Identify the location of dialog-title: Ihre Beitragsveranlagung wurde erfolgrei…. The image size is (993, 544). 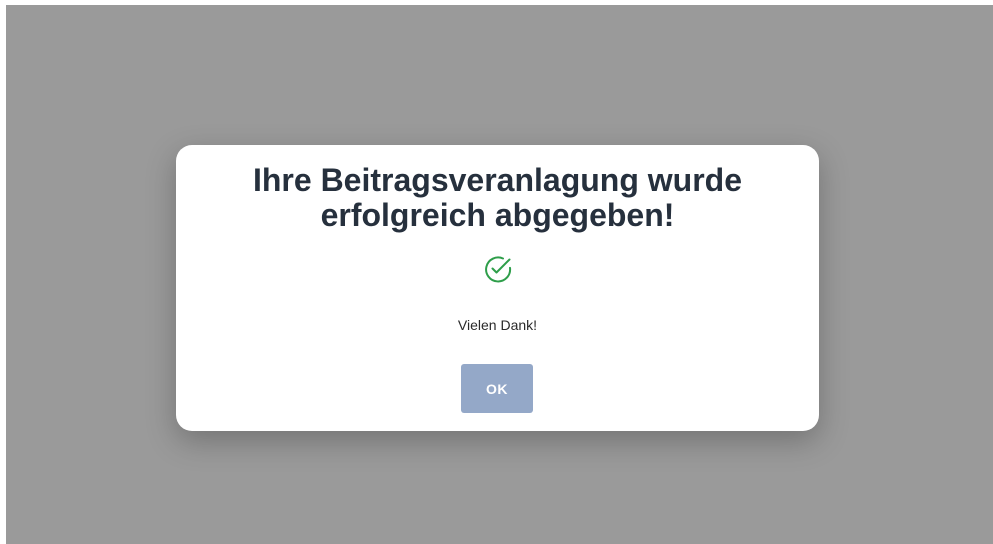
(497, 197).